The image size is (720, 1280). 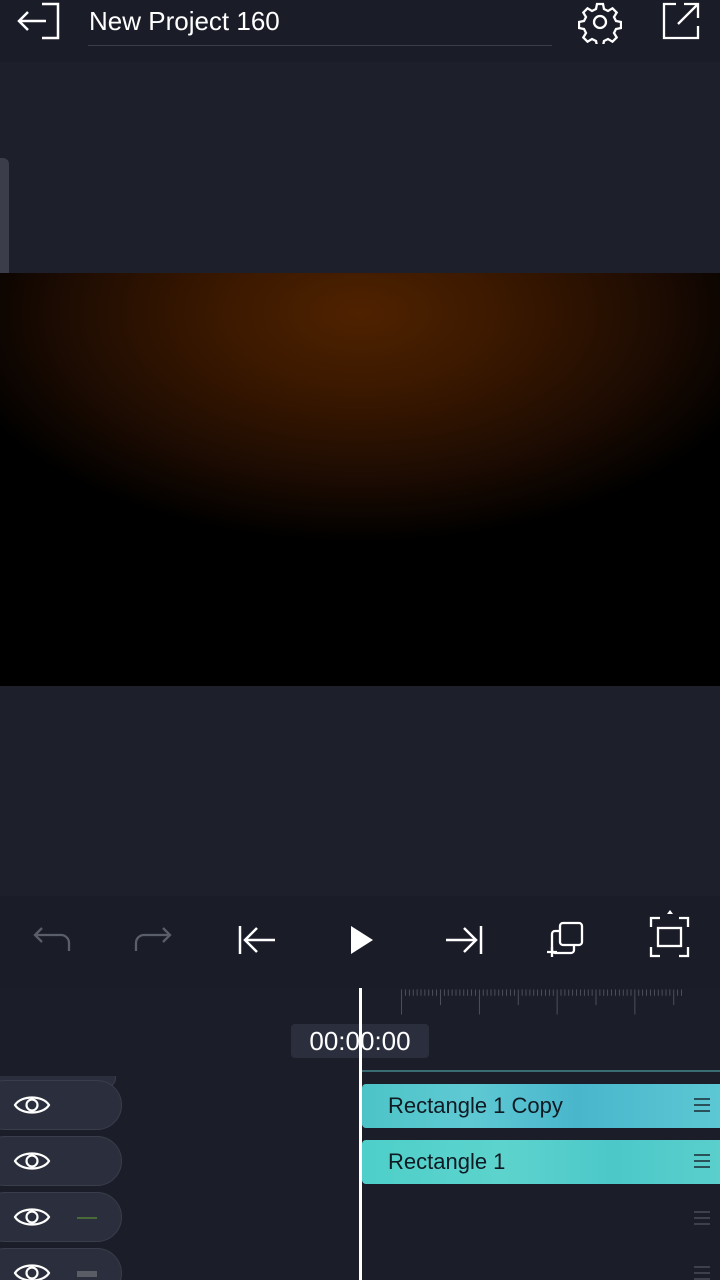 I want to click on gear-icon, so click(x=600, y=25).